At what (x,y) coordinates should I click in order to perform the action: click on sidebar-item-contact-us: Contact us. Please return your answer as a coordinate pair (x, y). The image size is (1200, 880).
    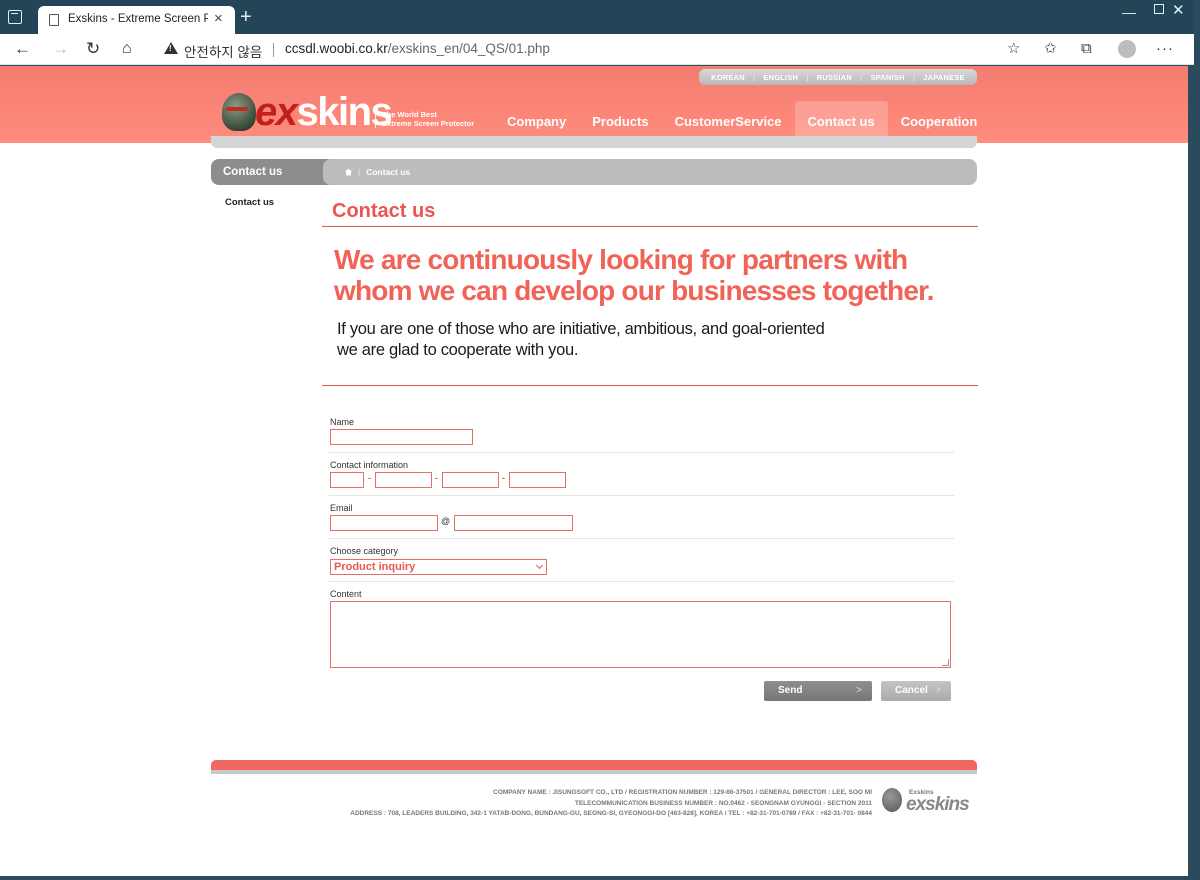
    Looking at the image, I should click on (249, 202).